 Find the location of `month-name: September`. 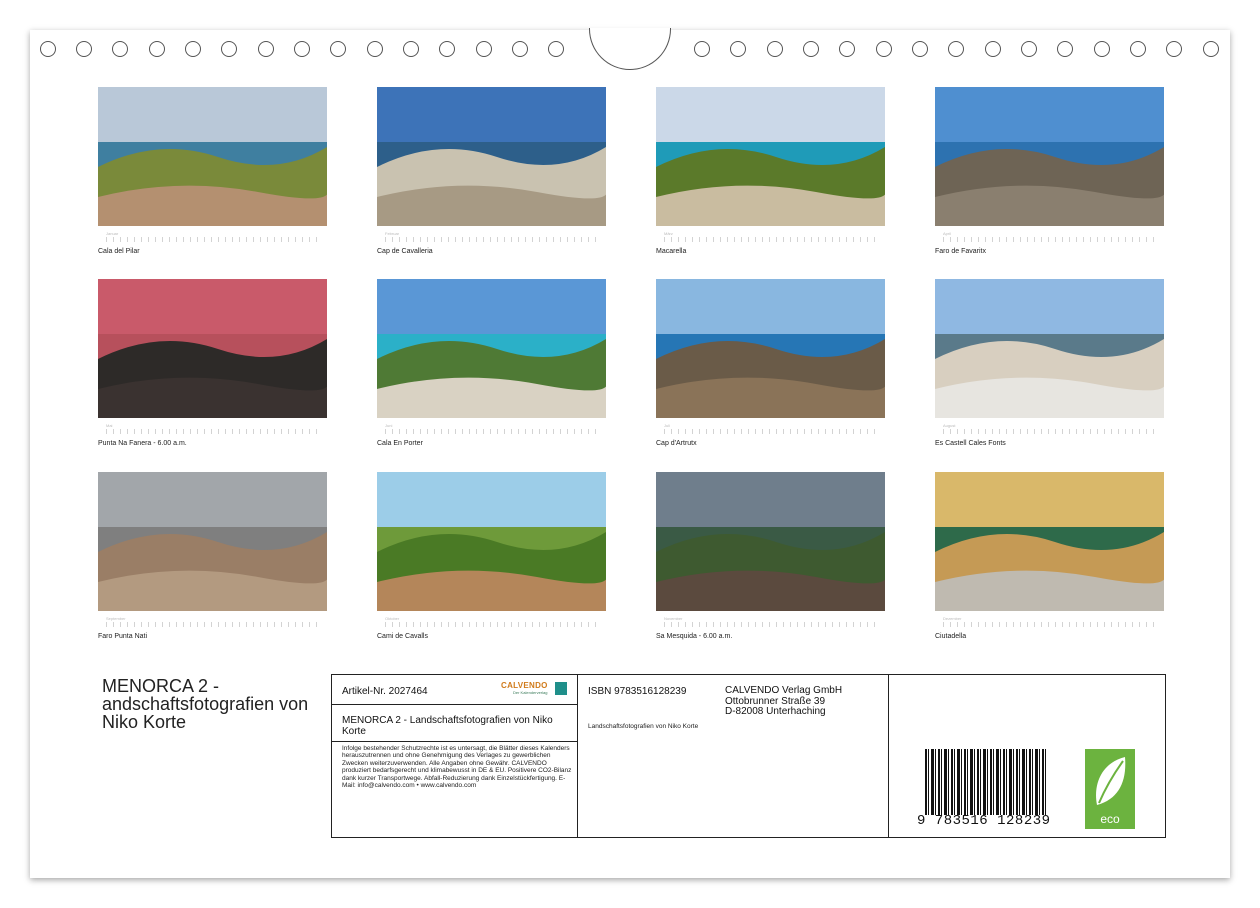

month-name: September is located at coordinates (116, 618).